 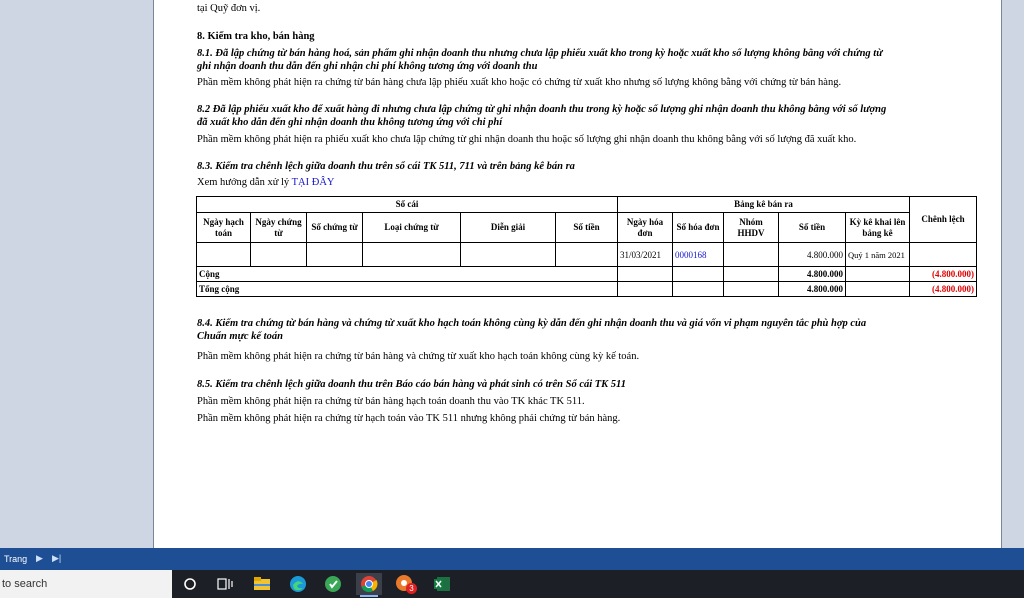 I want to click on col-loai-chung-tu: Loại chứng từ, so click(x=411, y=227).